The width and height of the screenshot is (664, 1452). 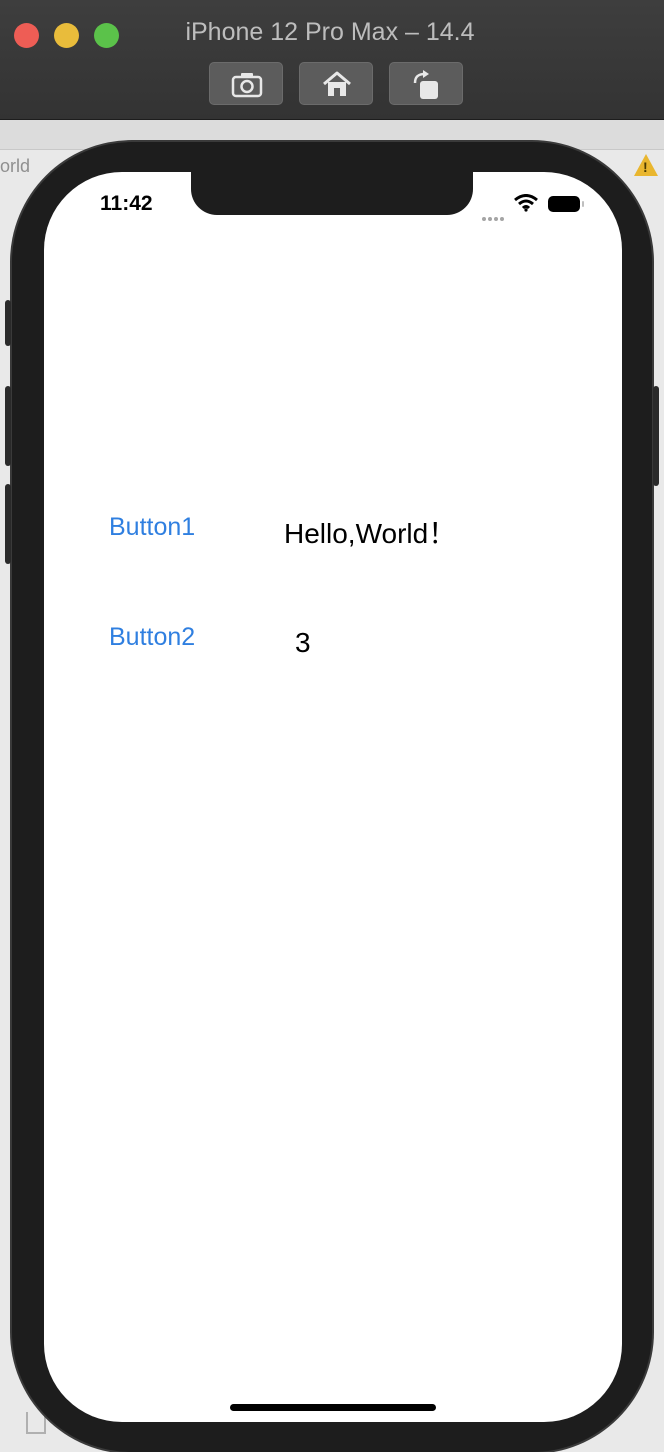 What do you see at coordinates (496, 214) in the screenshot?
I see `signal-dots-icon` at bounding box center [496, 214].